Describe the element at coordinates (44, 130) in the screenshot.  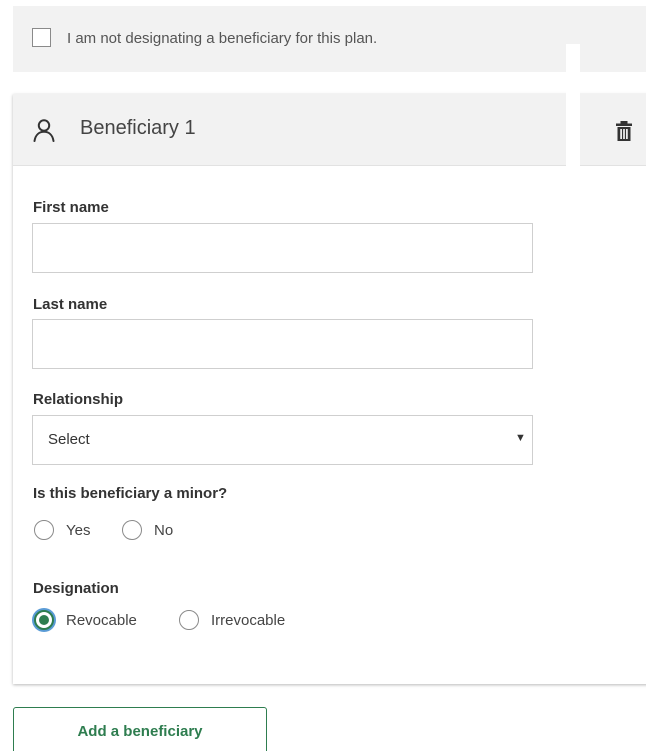
I see `person-icon` at that location.